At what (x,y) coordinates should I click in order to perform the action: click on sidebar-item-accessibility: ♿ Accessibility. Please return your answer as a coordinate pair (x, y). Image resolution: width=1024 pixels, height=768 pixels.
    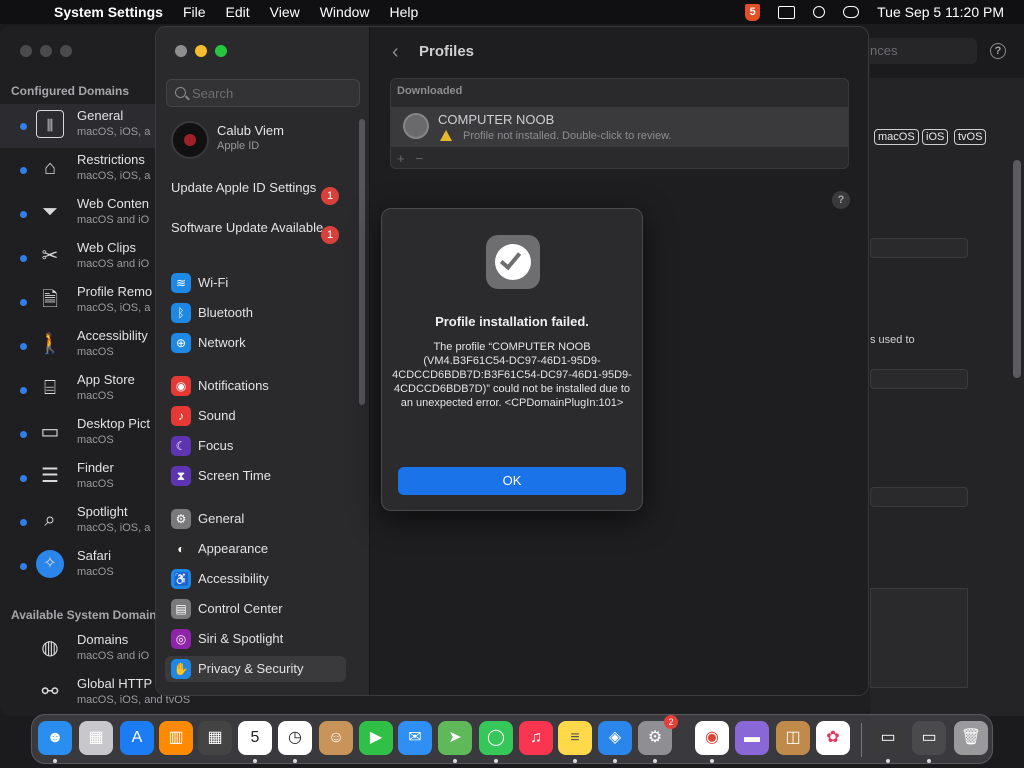
    Looking at the image, I should click on (260, 579).